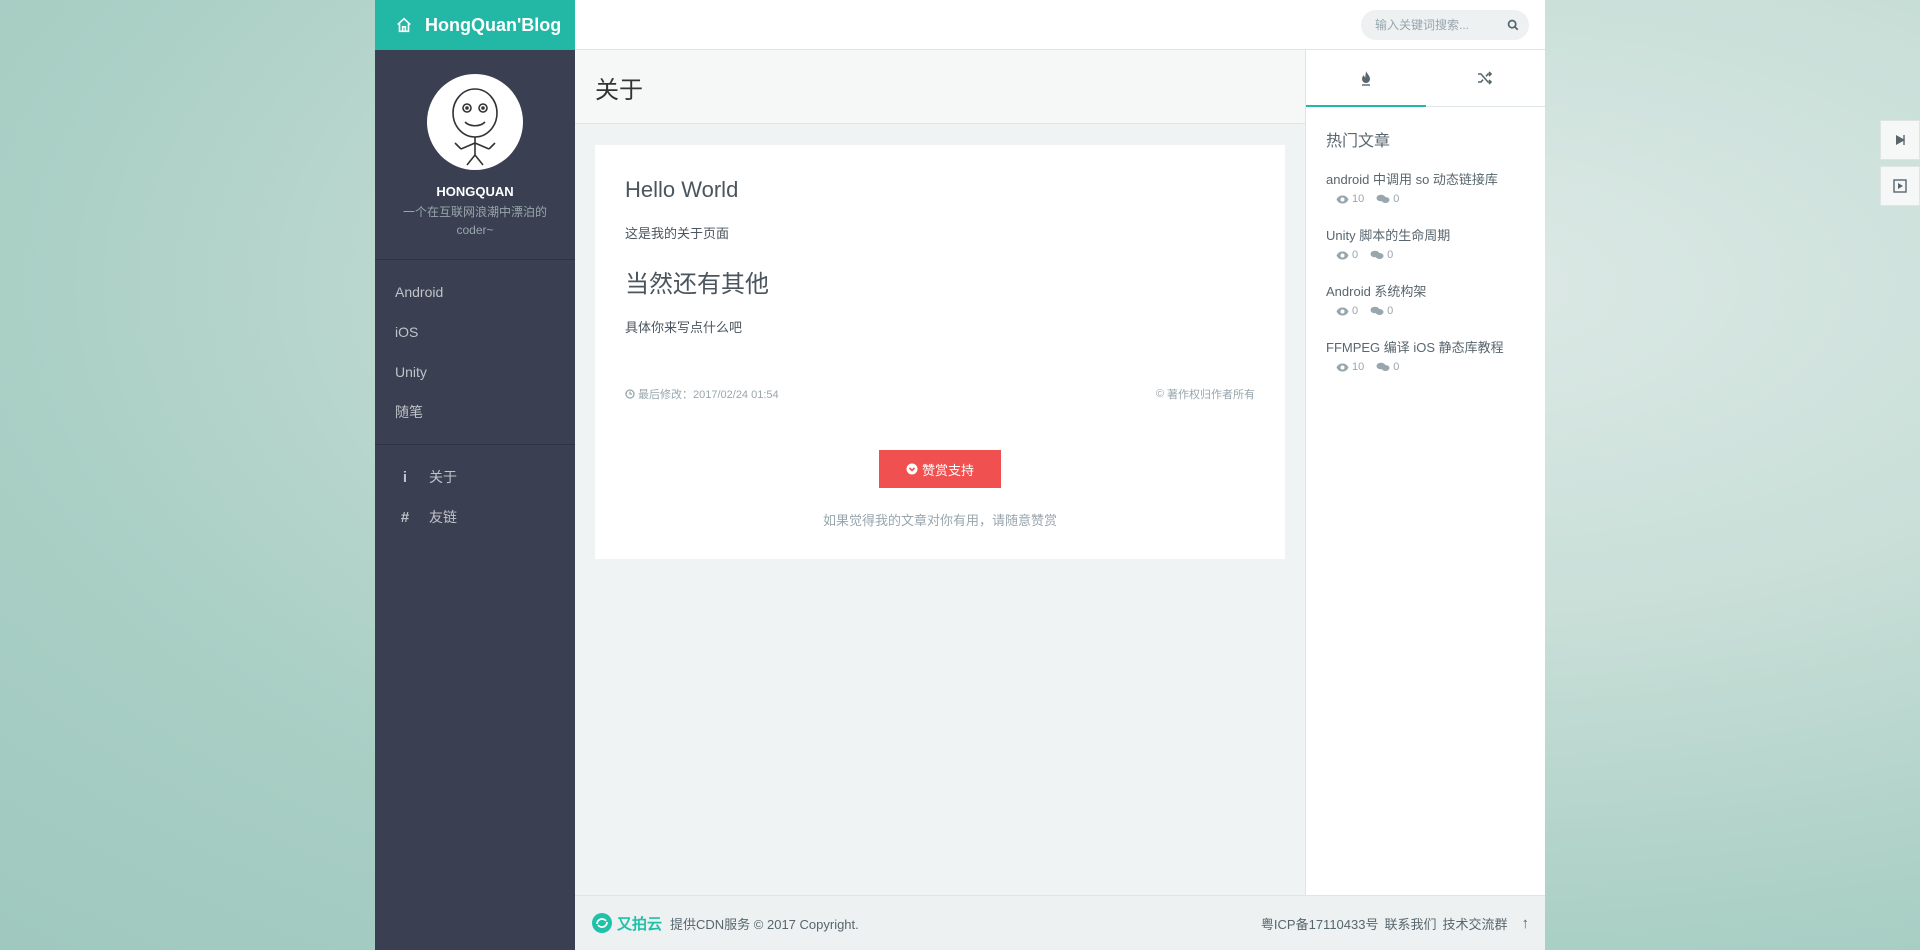 The height and width of the screenshot is (950, 1920). Describe the element at coordinates (630, 394) in the screenshot. I see `clock-icon` at that location.